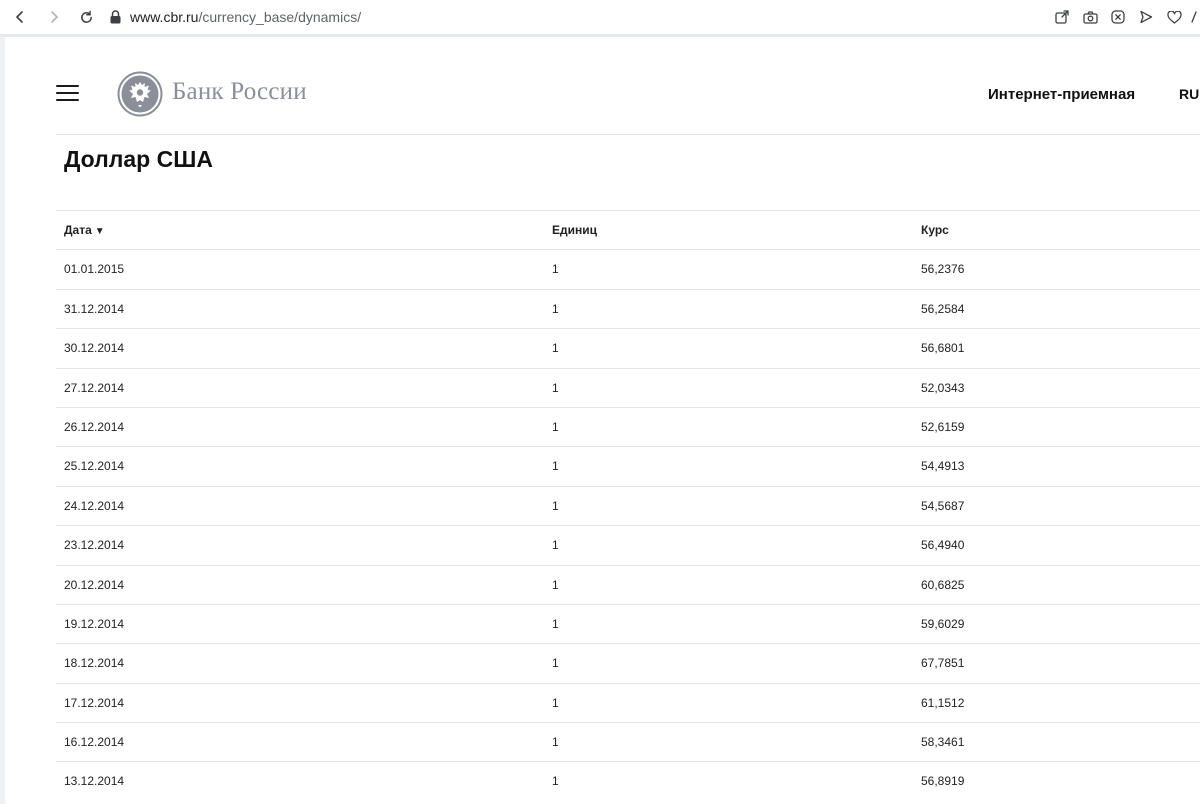  I want to click on address-bar: www.cbr.ru/currency_base/dynamics/, so click(235, 17).